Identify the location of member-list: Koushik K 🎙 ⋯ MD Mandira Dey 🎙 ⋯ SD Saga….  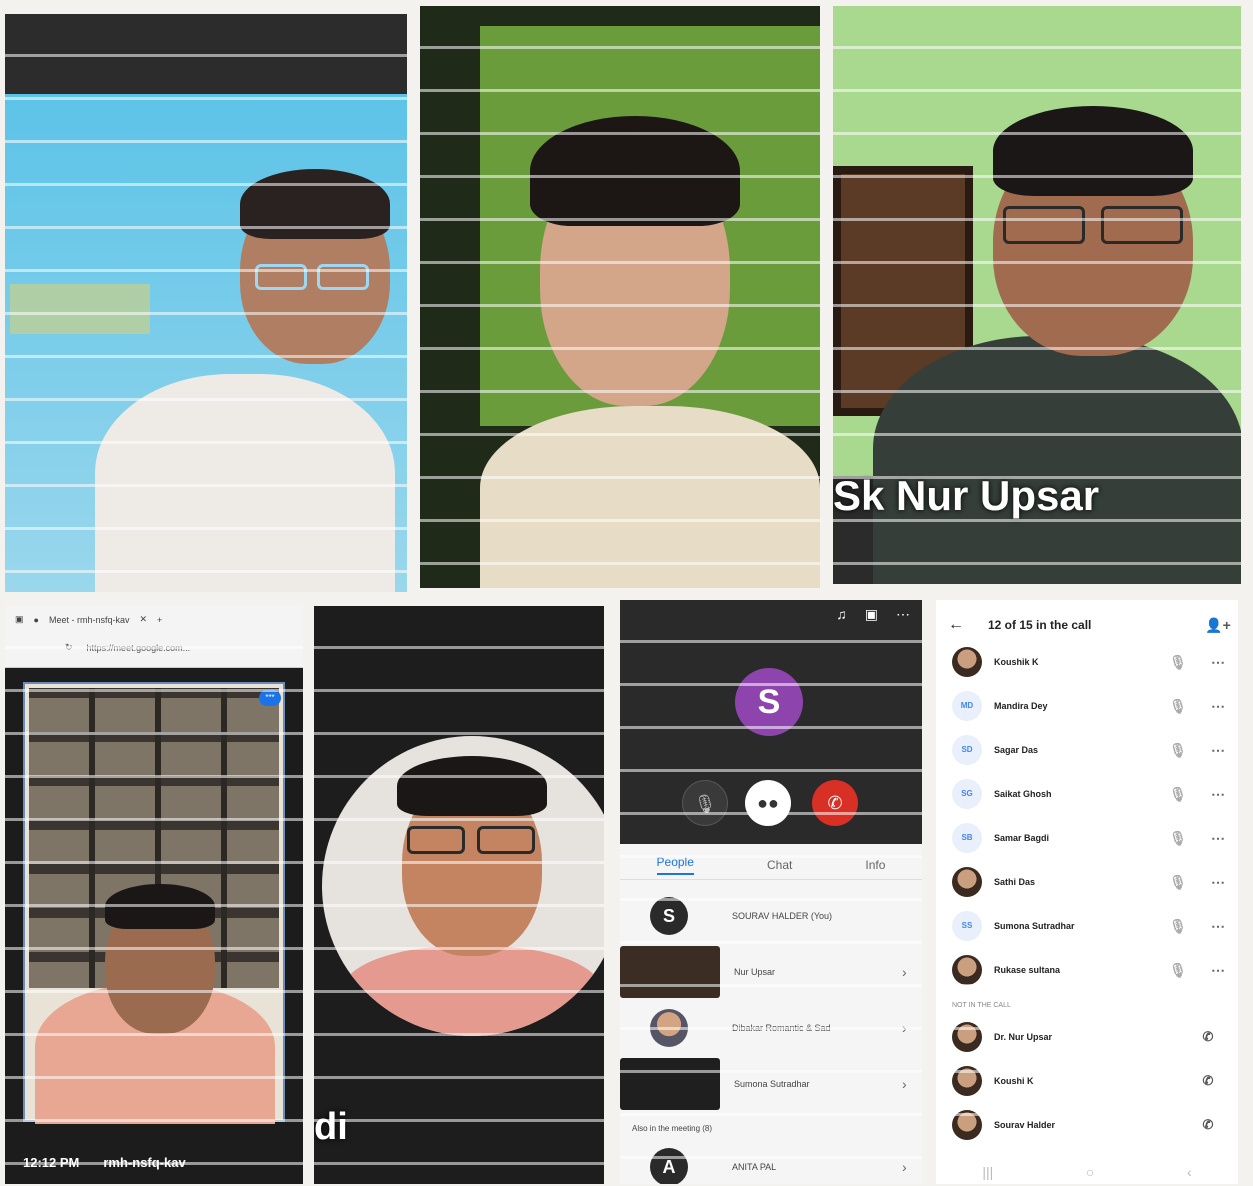
(1087, 893).